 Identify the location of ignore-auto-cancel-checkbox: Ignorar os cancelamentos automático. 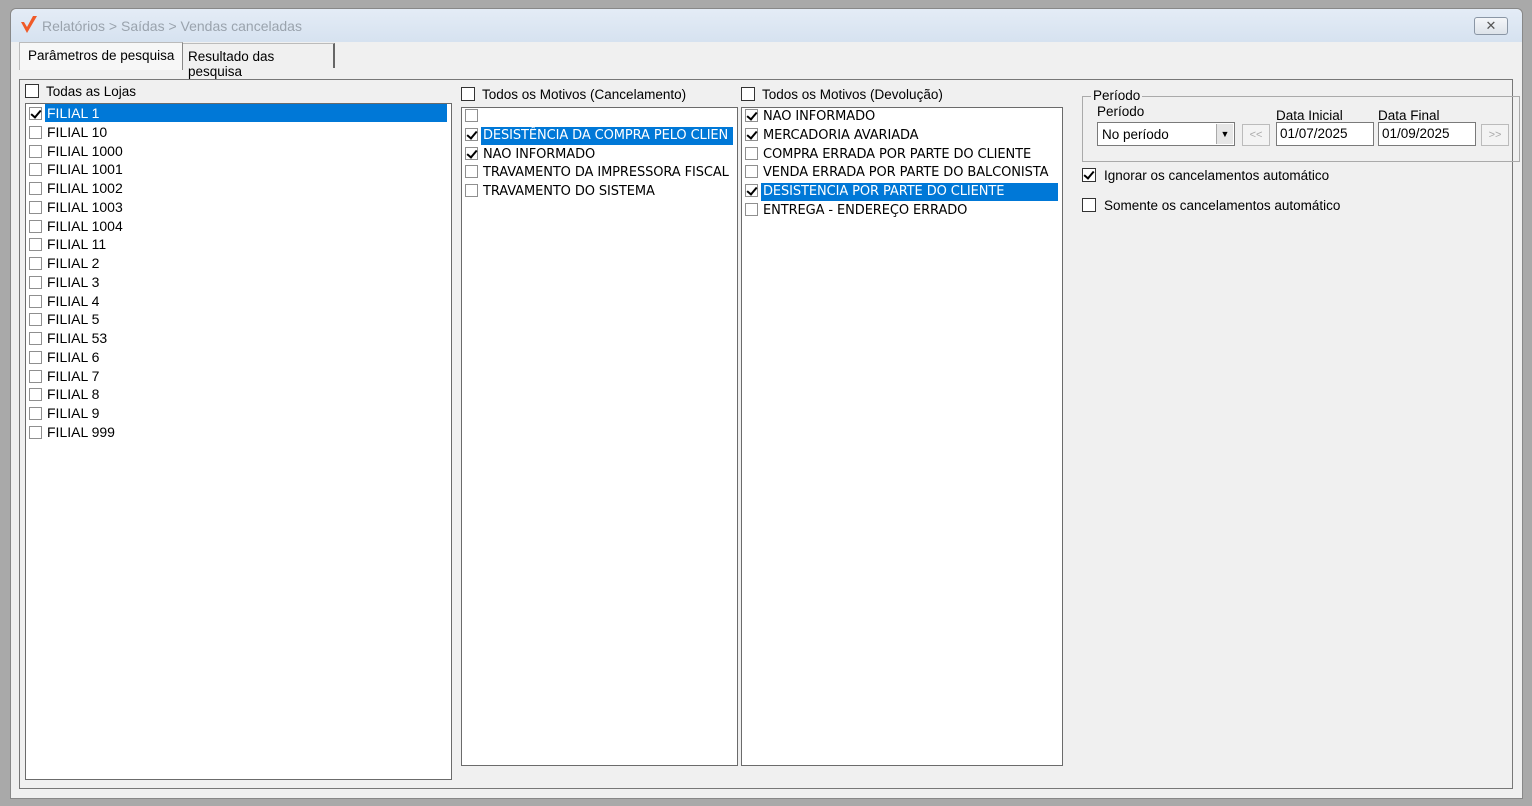
(1205, 175).